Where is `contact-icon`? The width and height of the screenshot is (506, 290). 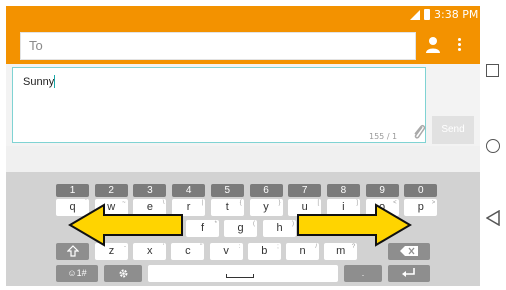 contact-icon is located at coordinates (433, 45).